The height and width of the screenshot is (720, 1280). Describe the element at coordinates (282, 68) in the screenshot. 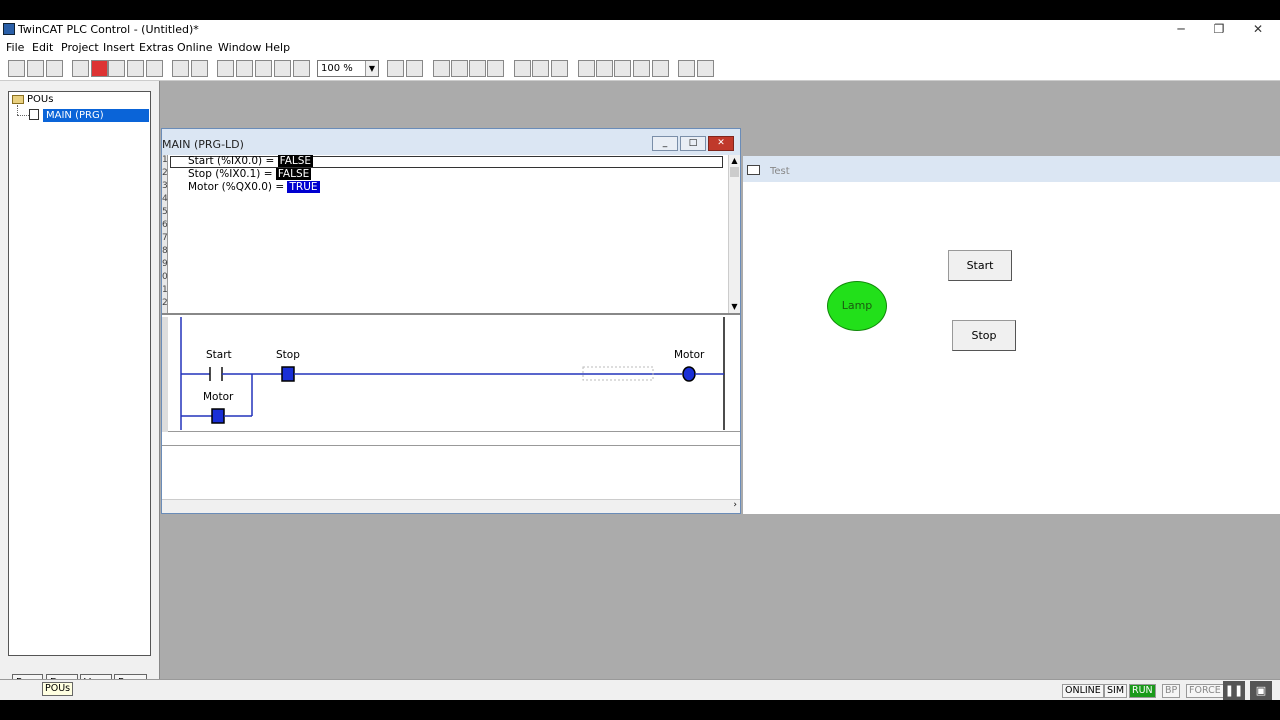

I see `find-icon` at that location.